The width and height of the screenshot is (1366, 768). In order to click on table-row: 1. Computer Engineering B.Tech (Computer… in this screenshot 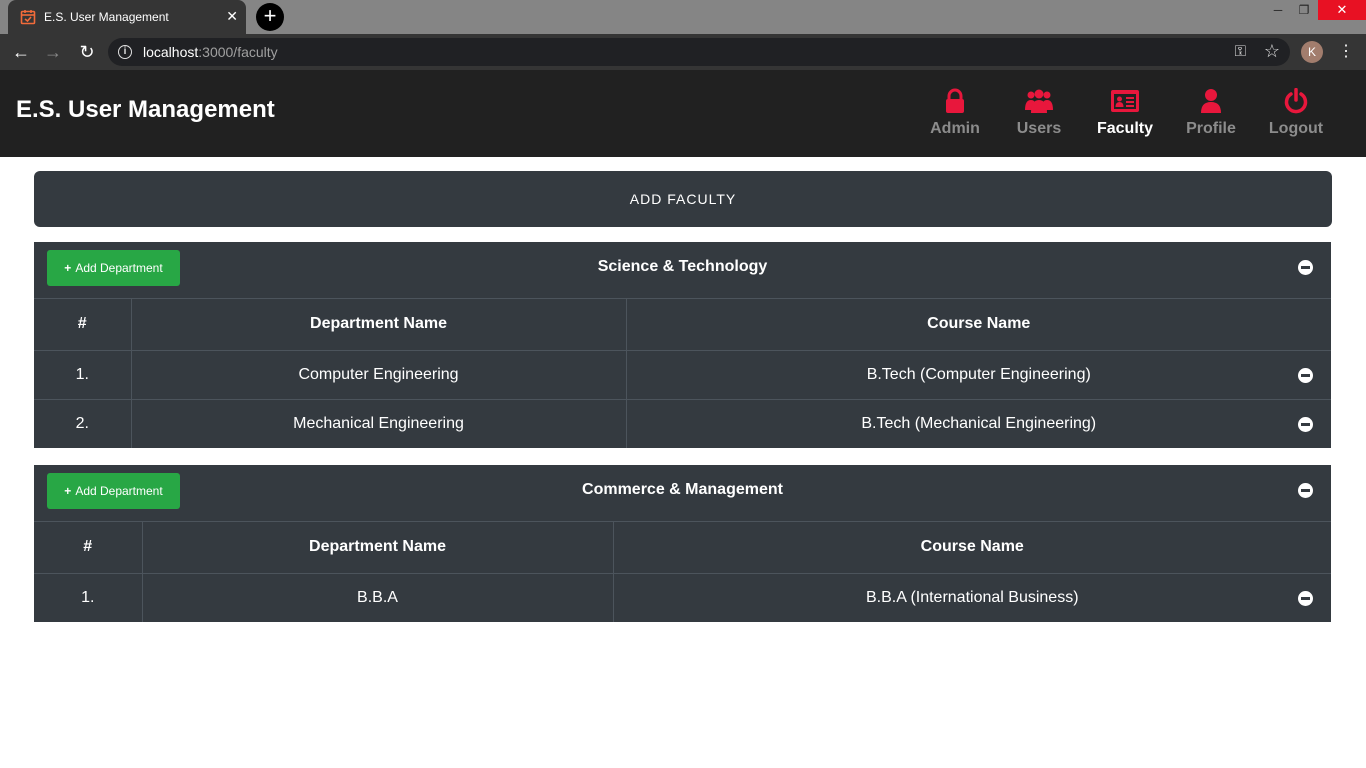, I will do `click(682, 375)`.